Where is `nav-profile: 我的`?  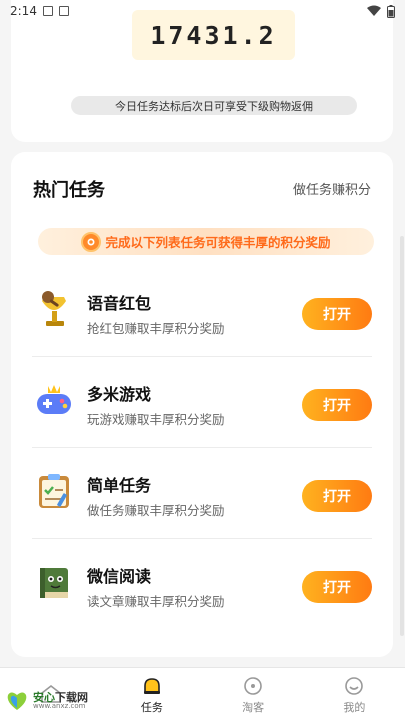 nav-profile: 我的 is located at coordinates (354, 694).